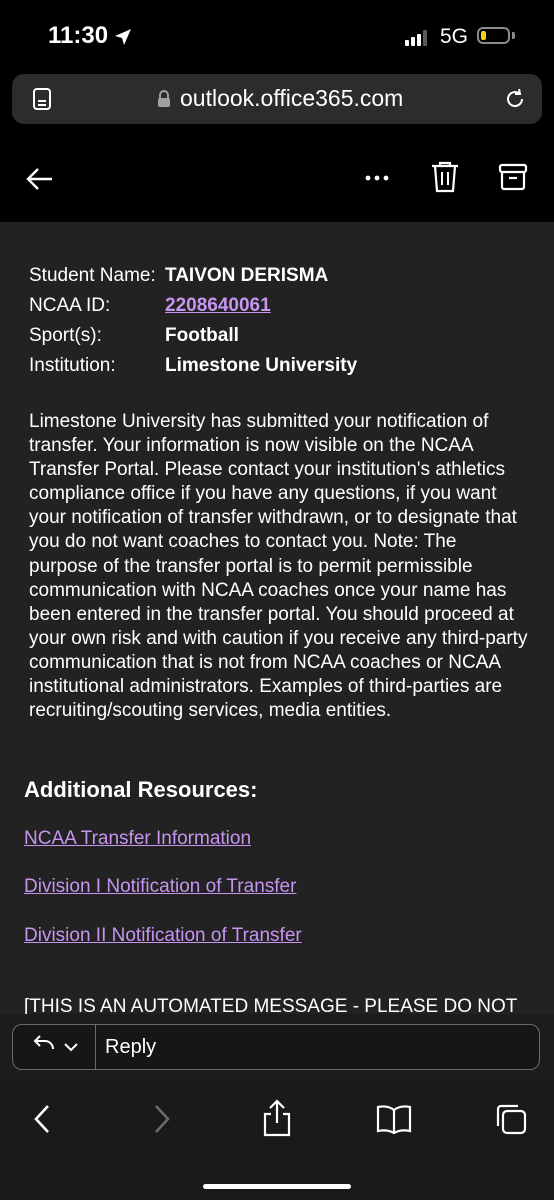  Describe the element at coordinates (277, 1140) in the screenshot. I see `browser-toolbar` at that location.